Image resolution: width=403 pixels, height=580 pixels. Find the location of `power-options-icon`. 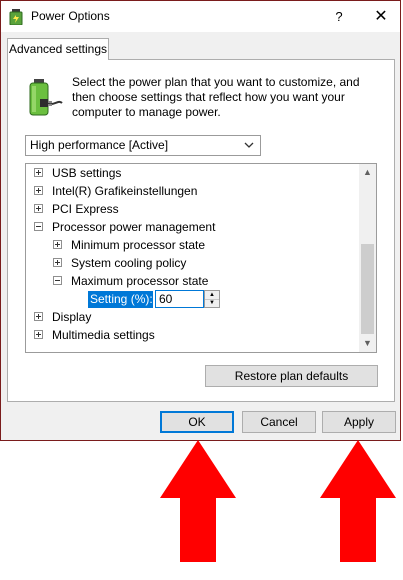

power-options-icon is located at coordinates (16, 17).